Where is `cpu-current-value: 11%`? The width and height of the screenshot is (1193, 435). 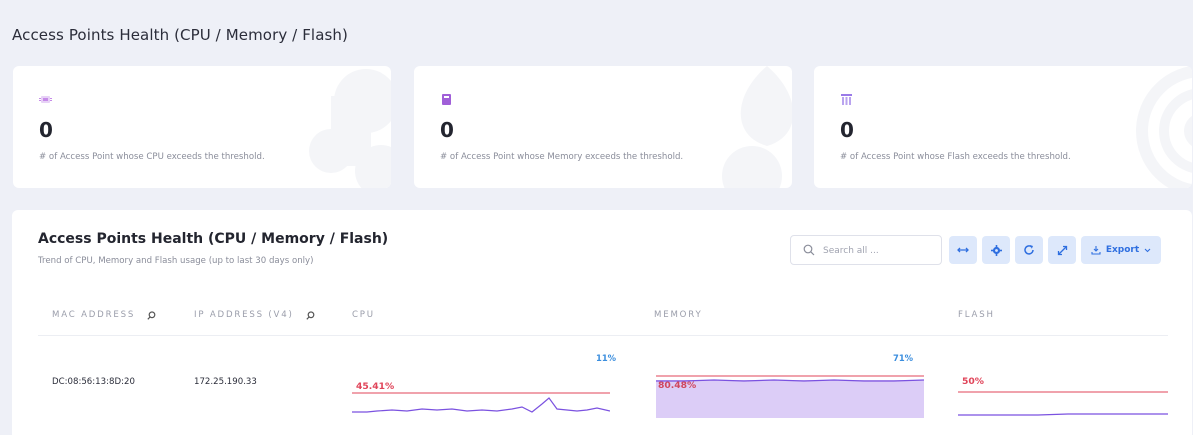 cpu-current-value: 11% is located at coordinates (606, 358).